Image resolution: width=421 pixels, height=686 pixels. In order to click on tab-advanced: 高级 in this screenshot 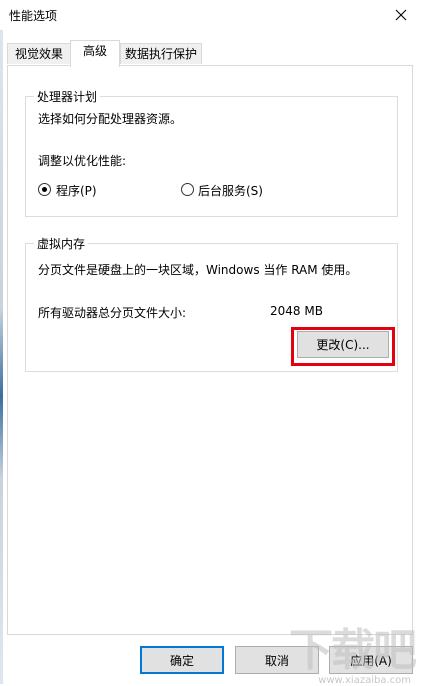, I will do `click(95, 53)`.